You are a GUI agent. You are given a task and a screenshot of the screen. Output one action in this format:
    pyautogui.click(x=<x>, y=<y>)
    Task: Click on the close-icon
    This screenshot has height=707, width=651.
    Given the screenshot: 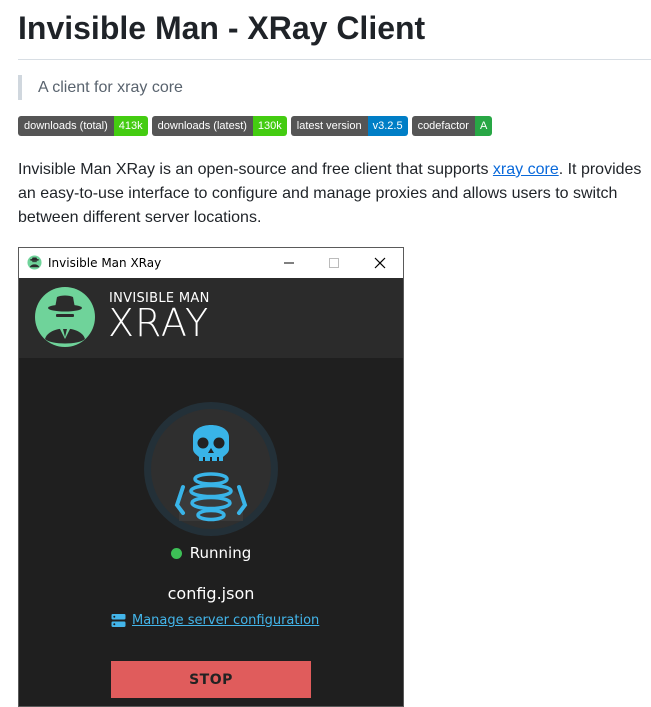 What is the action you would take?
    pyautogui.click(x=380, y=263)
    